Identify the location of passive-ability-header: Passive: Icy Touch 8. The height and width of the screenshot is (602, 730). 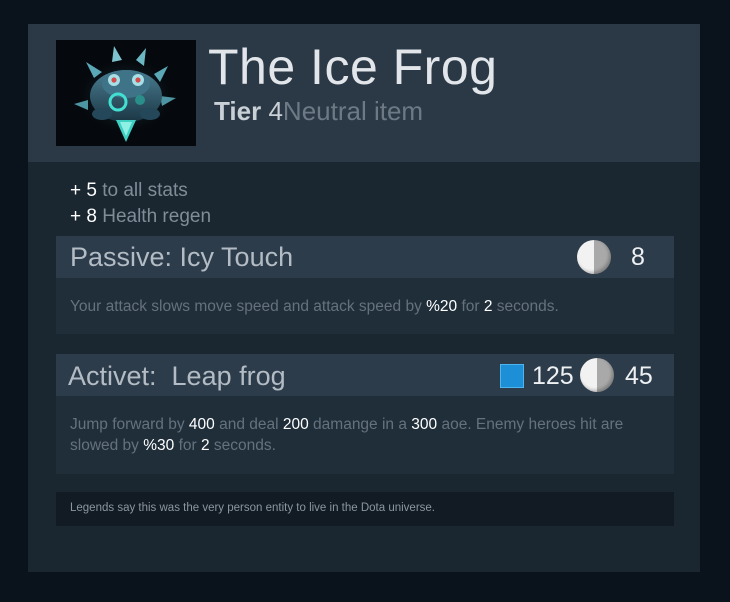
(365, 257).